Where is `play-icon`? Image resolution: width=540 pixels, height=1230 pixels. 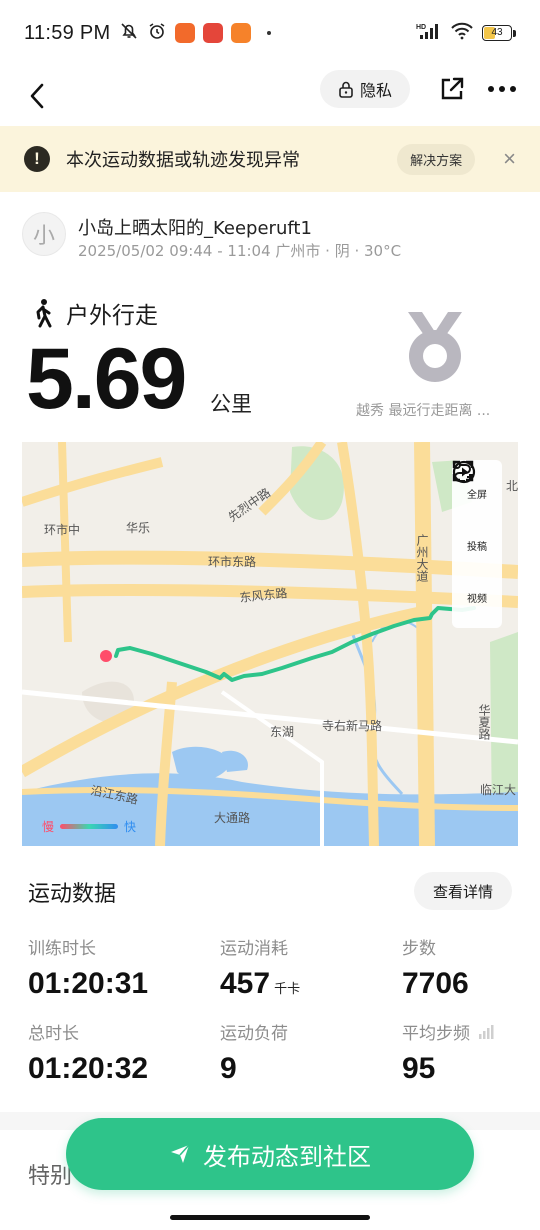
play-icon is located at coordinates (464, 472).